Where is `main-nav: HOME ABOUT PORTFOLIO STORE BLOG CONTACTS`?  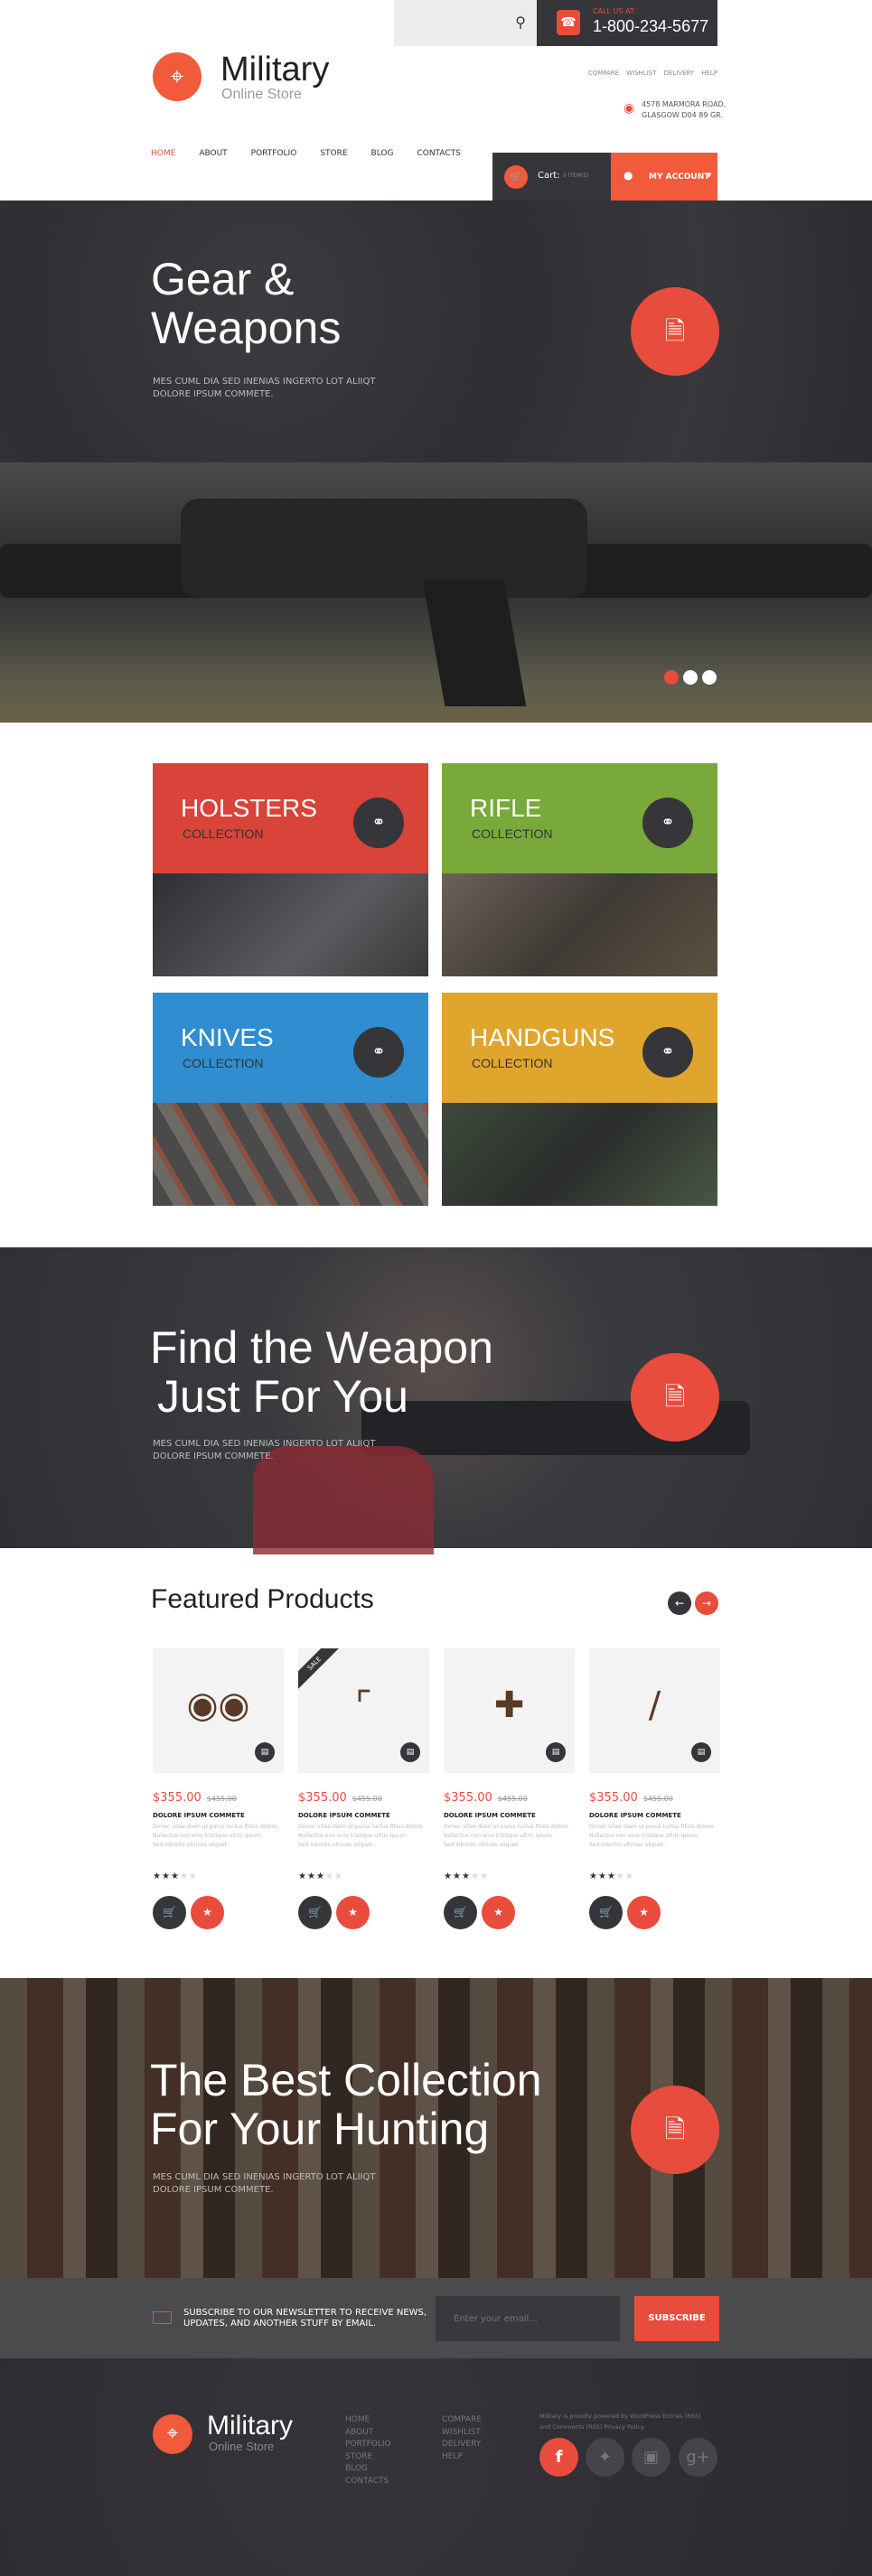 main-nav: HOME ABOUT PORTFOLIO STORE BLOG CONTACTS is located at coordinates (306, 153).